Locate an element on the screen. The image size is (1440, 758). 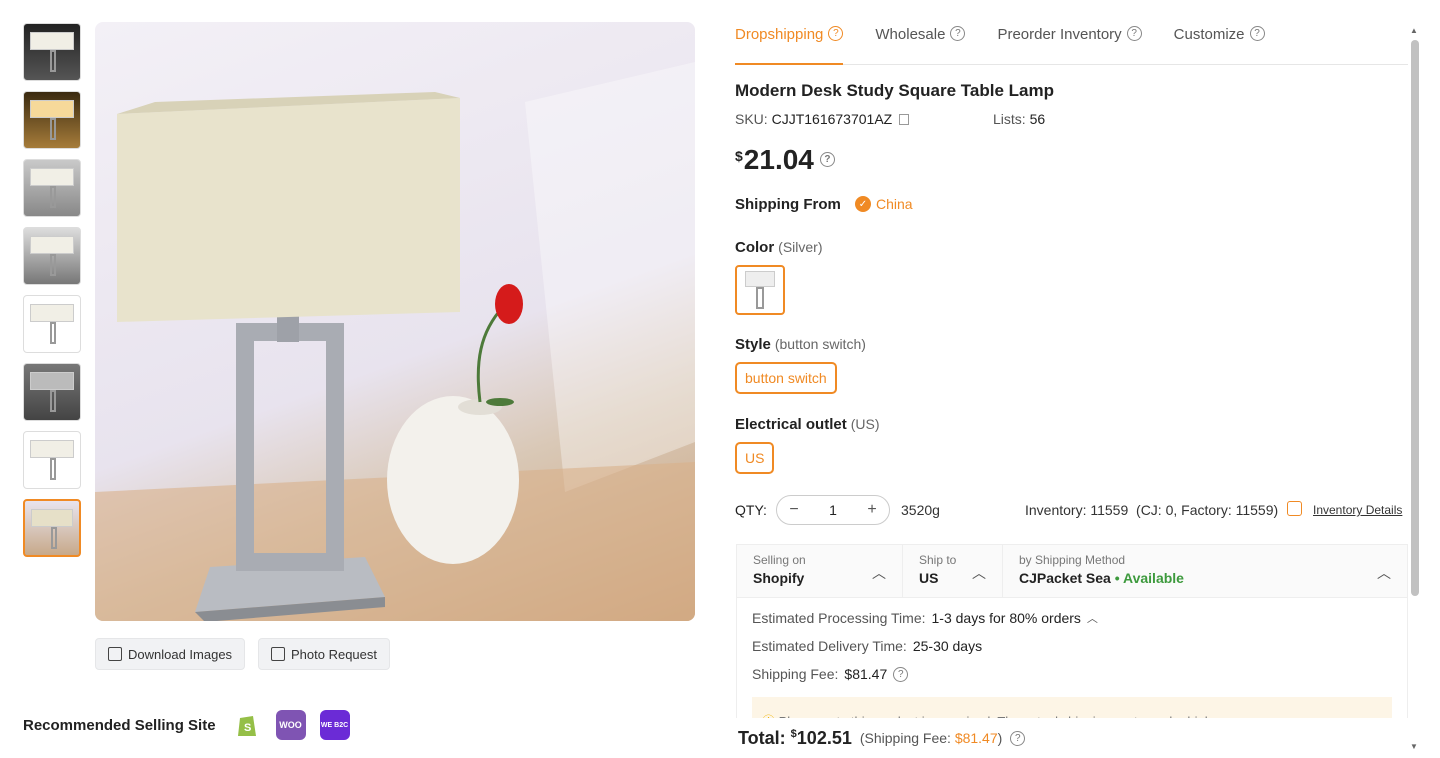
download-images-button: Download Images is located at coordinates (170, 654).